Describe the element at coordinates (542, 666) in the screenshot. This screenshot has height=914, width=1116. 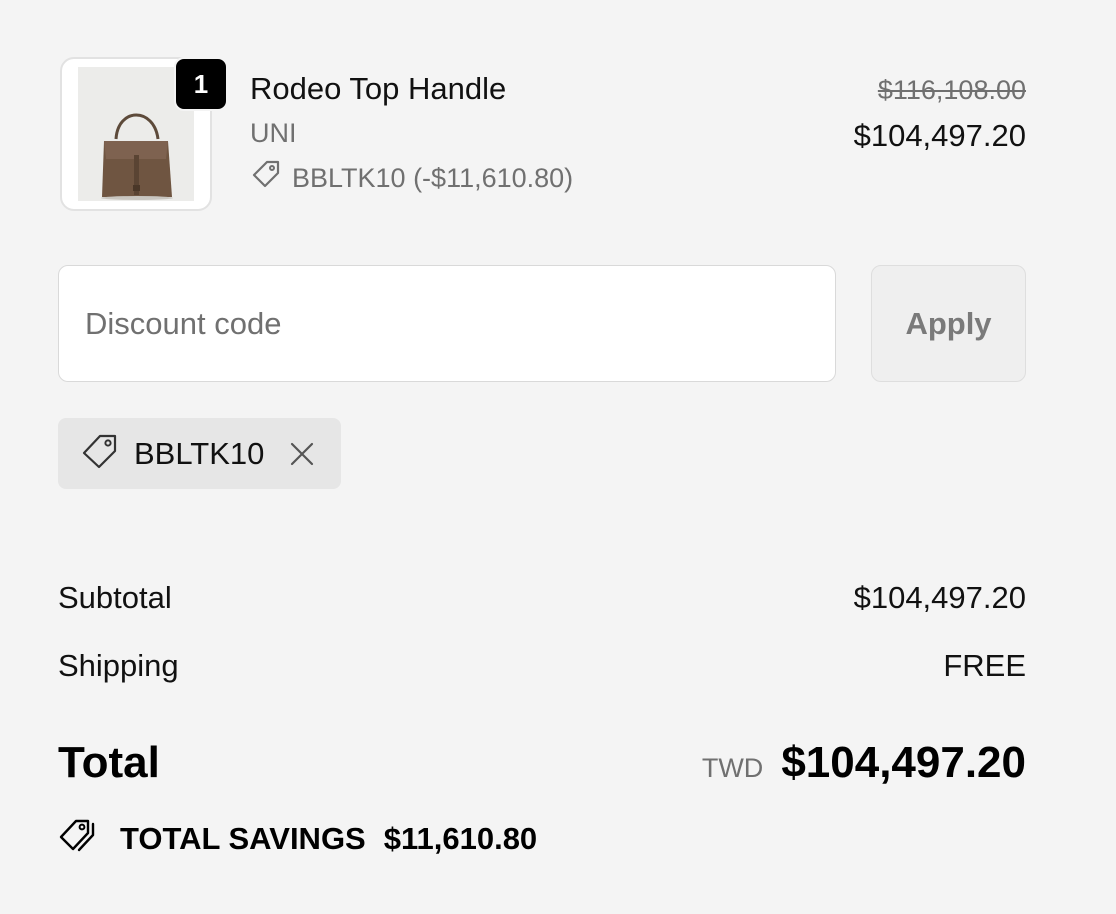
I see `shipping-row: Shipping FREE` at that location.